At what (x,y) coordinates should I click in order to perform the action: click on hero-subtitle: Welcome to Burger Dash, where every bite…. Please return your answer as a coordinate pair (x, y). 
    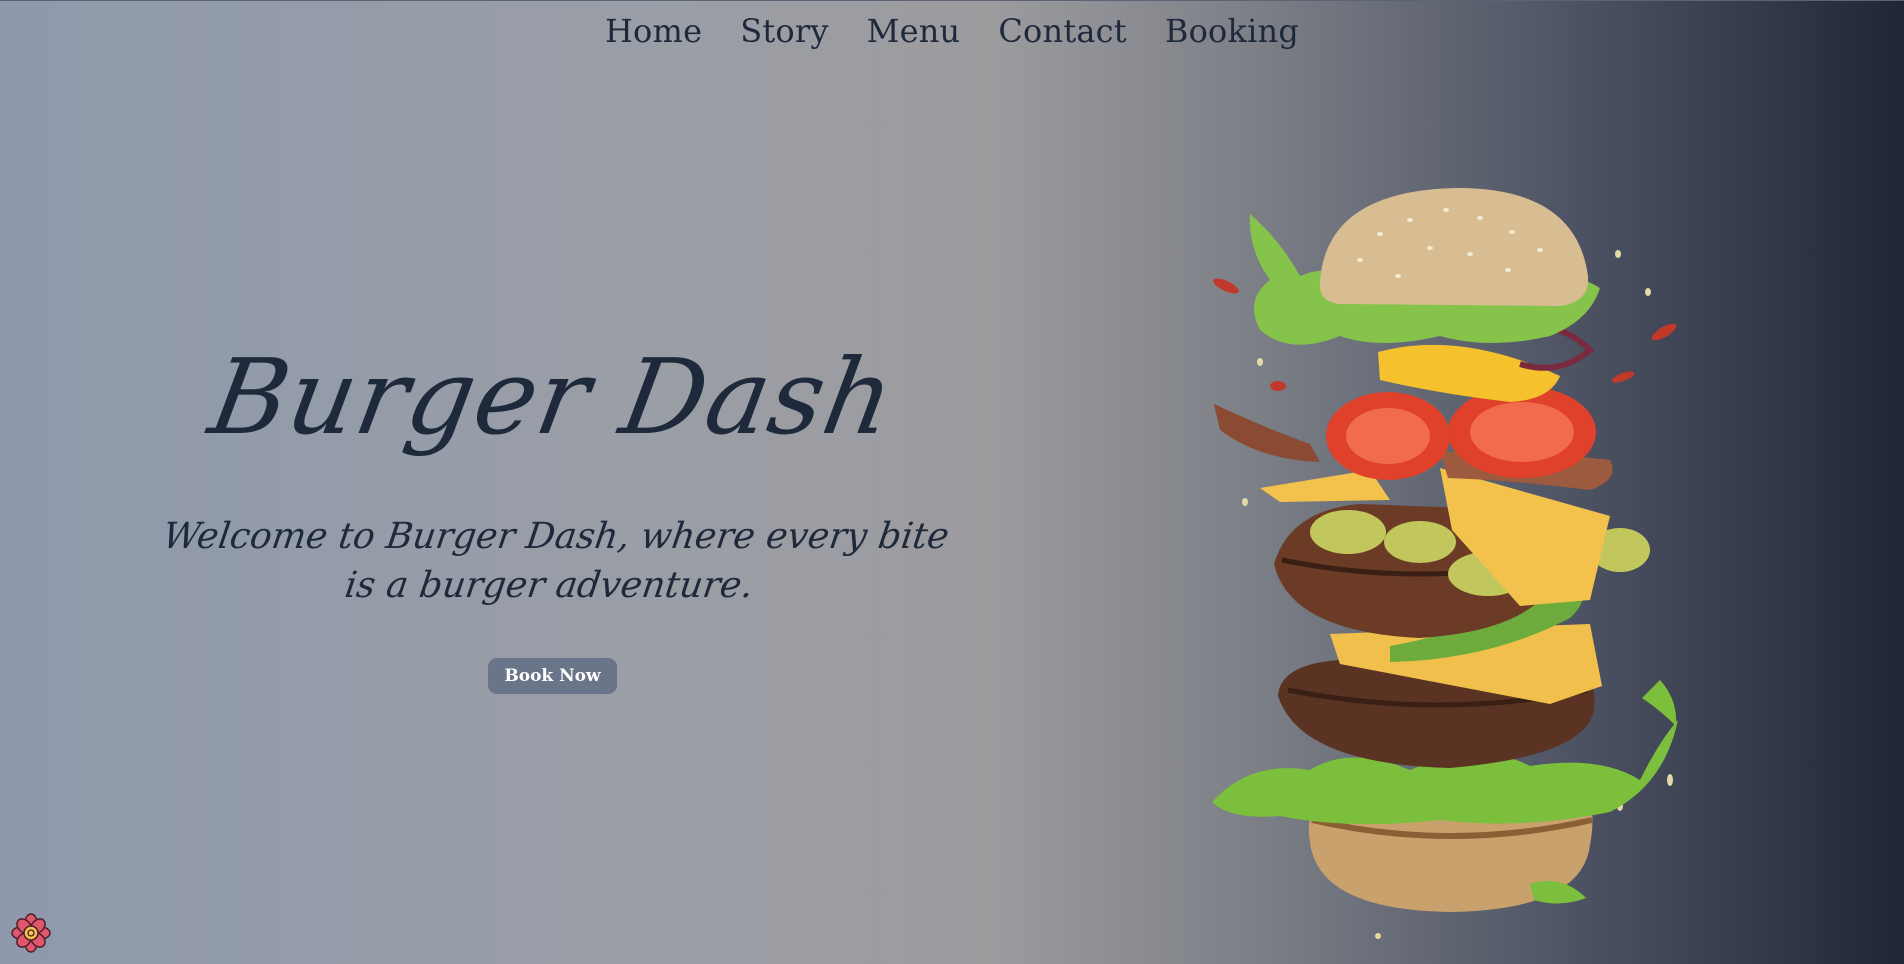
    Looking at the image, I should click on (556, 561).